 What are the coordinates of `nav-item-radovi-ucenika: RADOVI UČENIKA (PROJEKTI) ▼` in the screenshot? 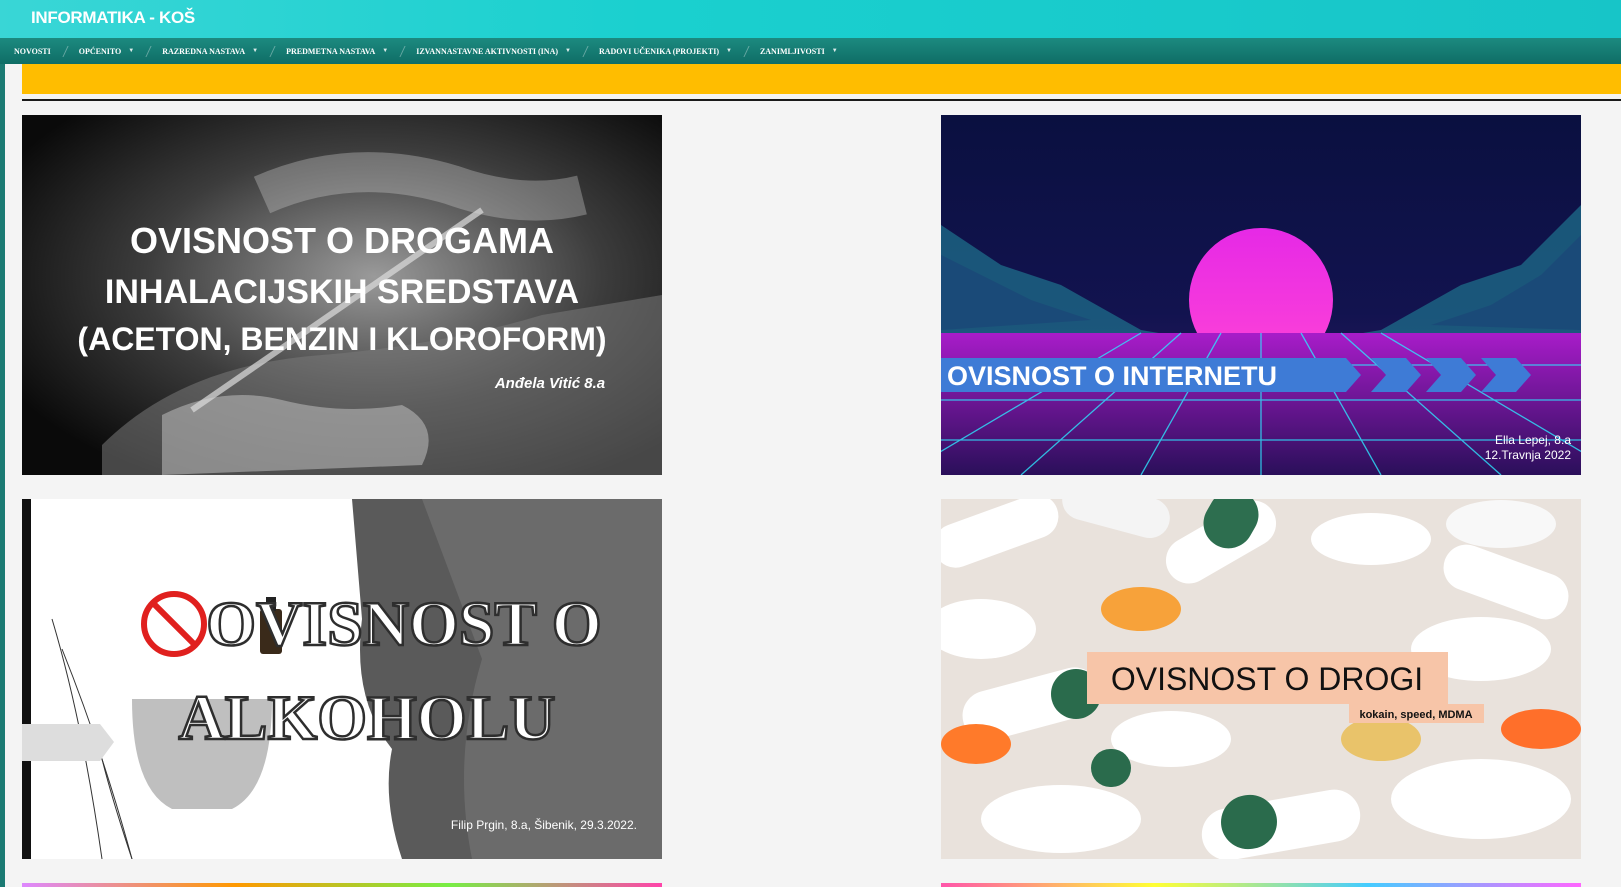 It's located at (665, 51).